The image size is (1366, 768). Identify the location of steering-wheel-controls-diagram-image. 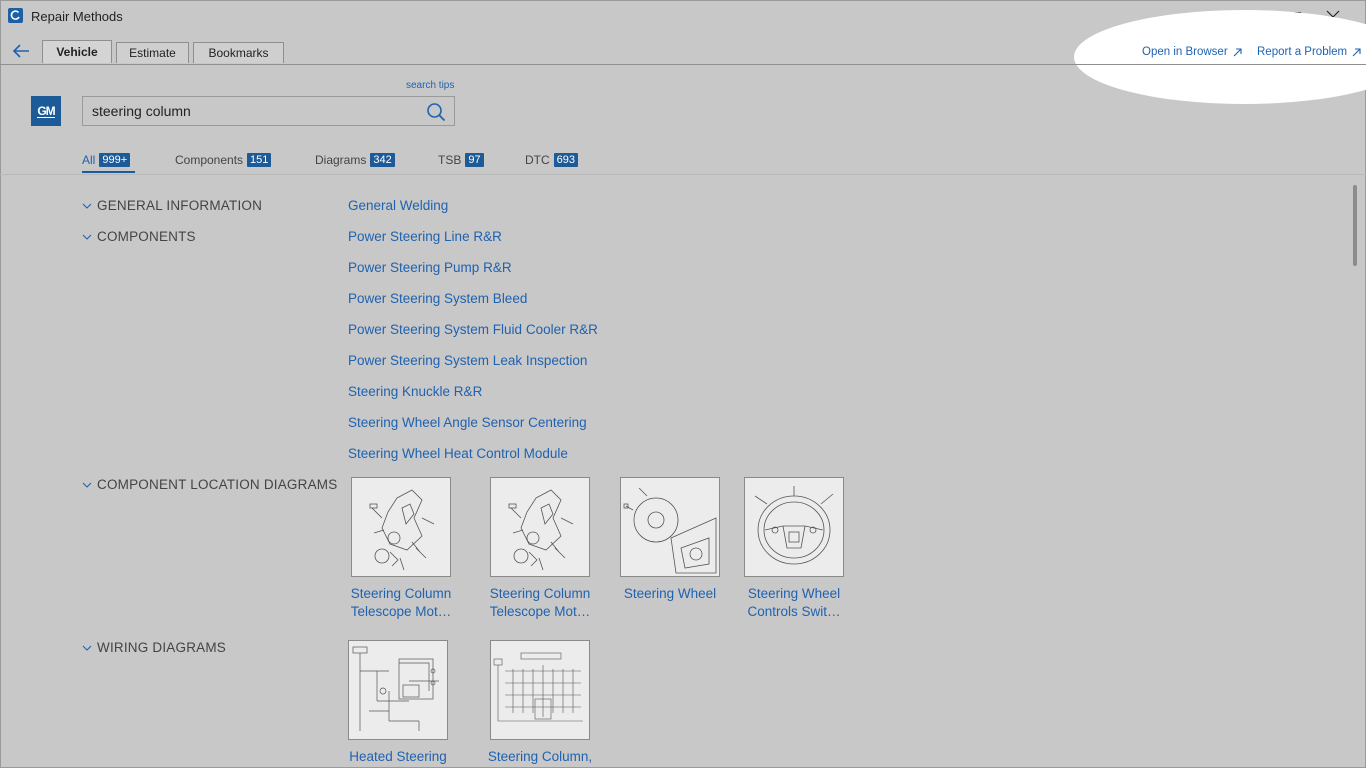
(794, 525).